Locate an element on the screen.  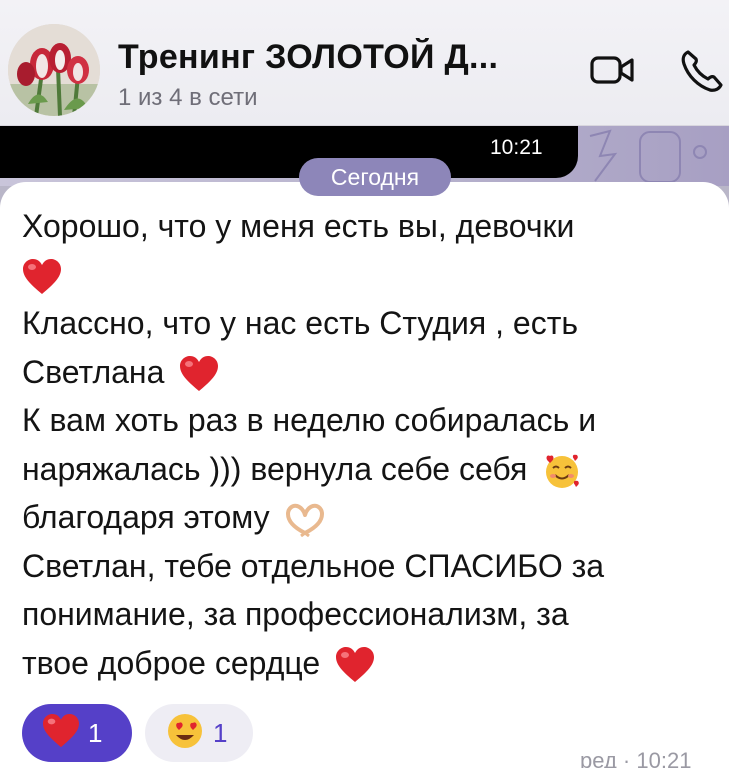
smiling-face-with-hearts-icon is located at coordinates (562, 471).